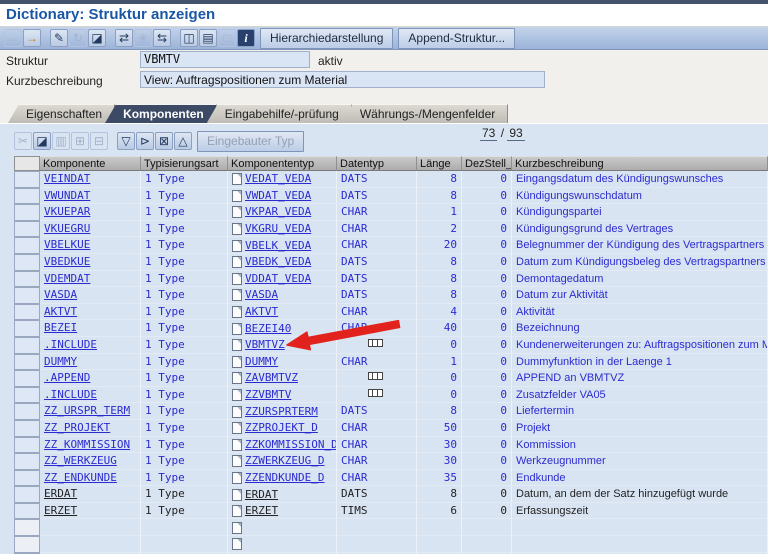  What do you see at coordinates (246, 38) in the screenshot?
I see `info-icon: i` at bounding box center [246, 38].